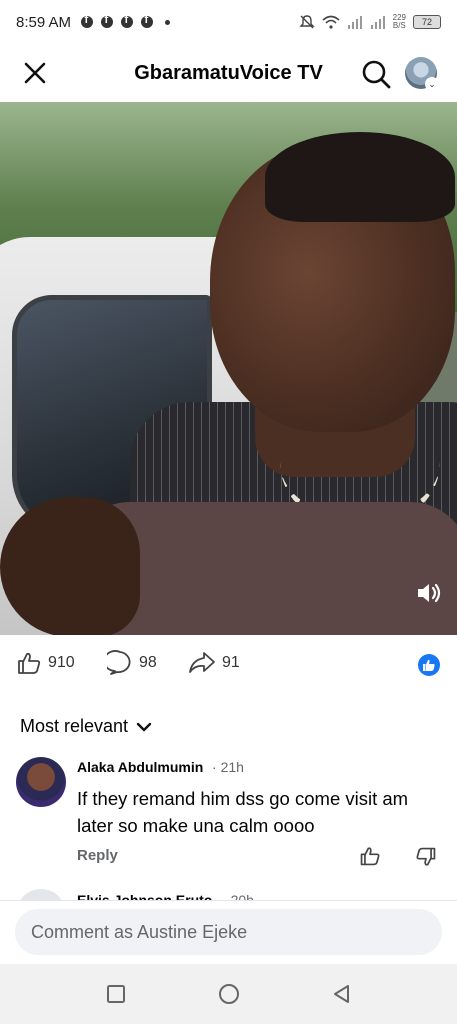 Image resolution: width=457 pixels, height=1024 pixels. What do you see at coordinates (360, 177) in the screenshot?
I see `video-person-hair` at bounding box center [360, 177].